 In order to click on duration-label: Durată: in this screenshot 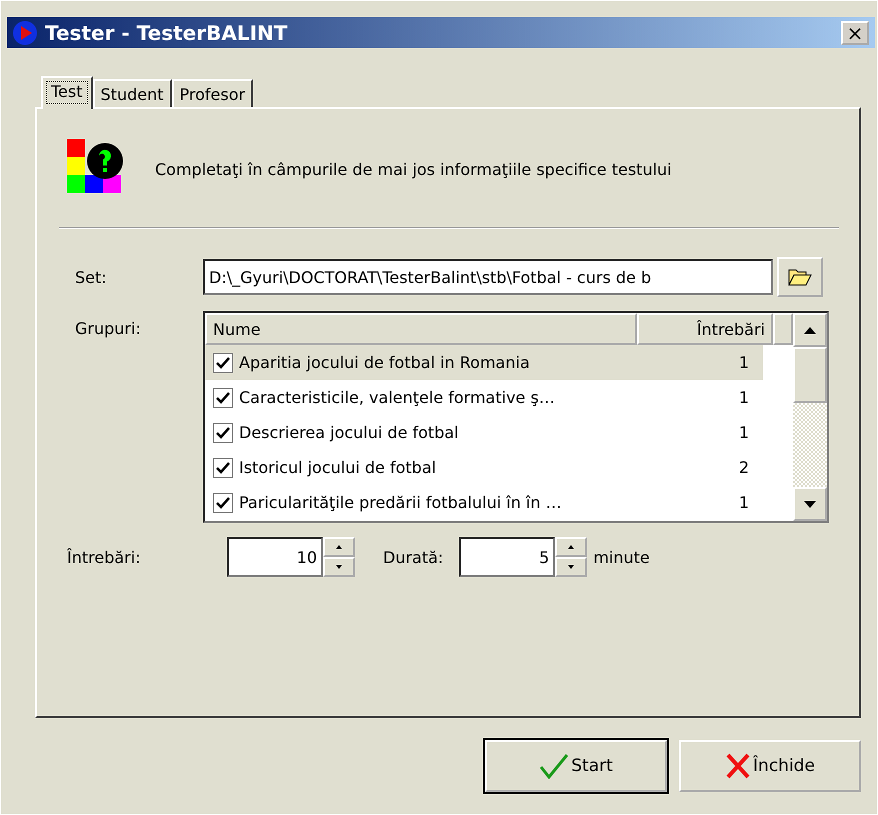, I will do `click(413, 557)`.